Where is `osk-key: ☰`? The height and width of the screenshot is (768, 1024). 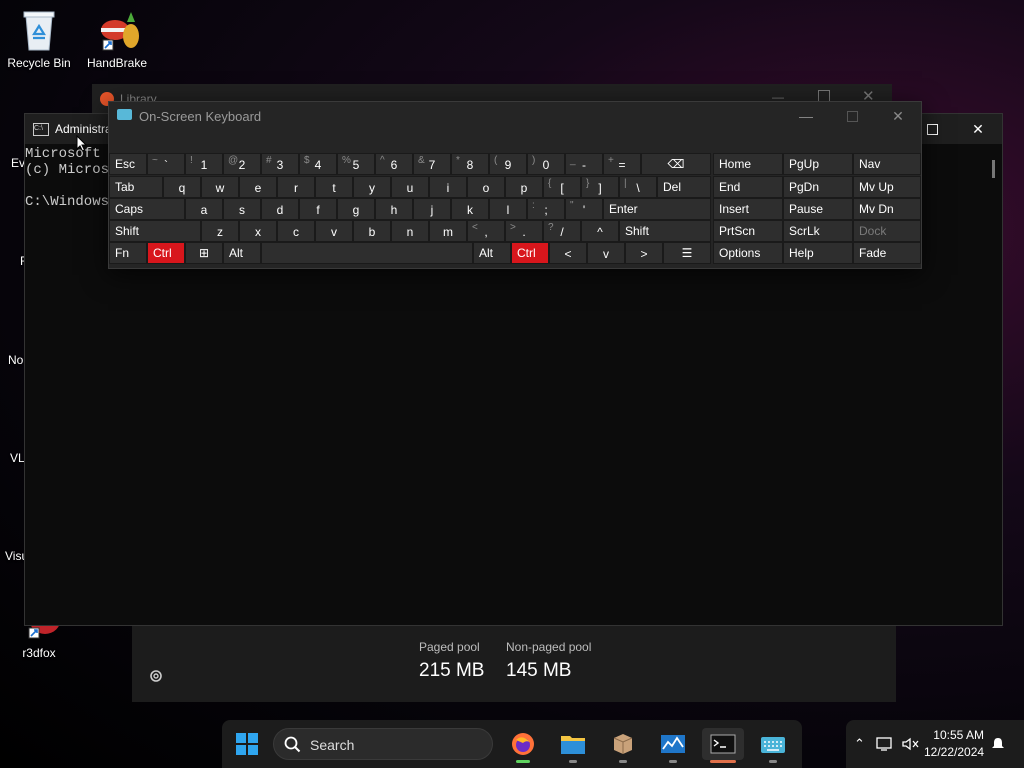
osk-key: ☰ is located at coordinates (687, 253).